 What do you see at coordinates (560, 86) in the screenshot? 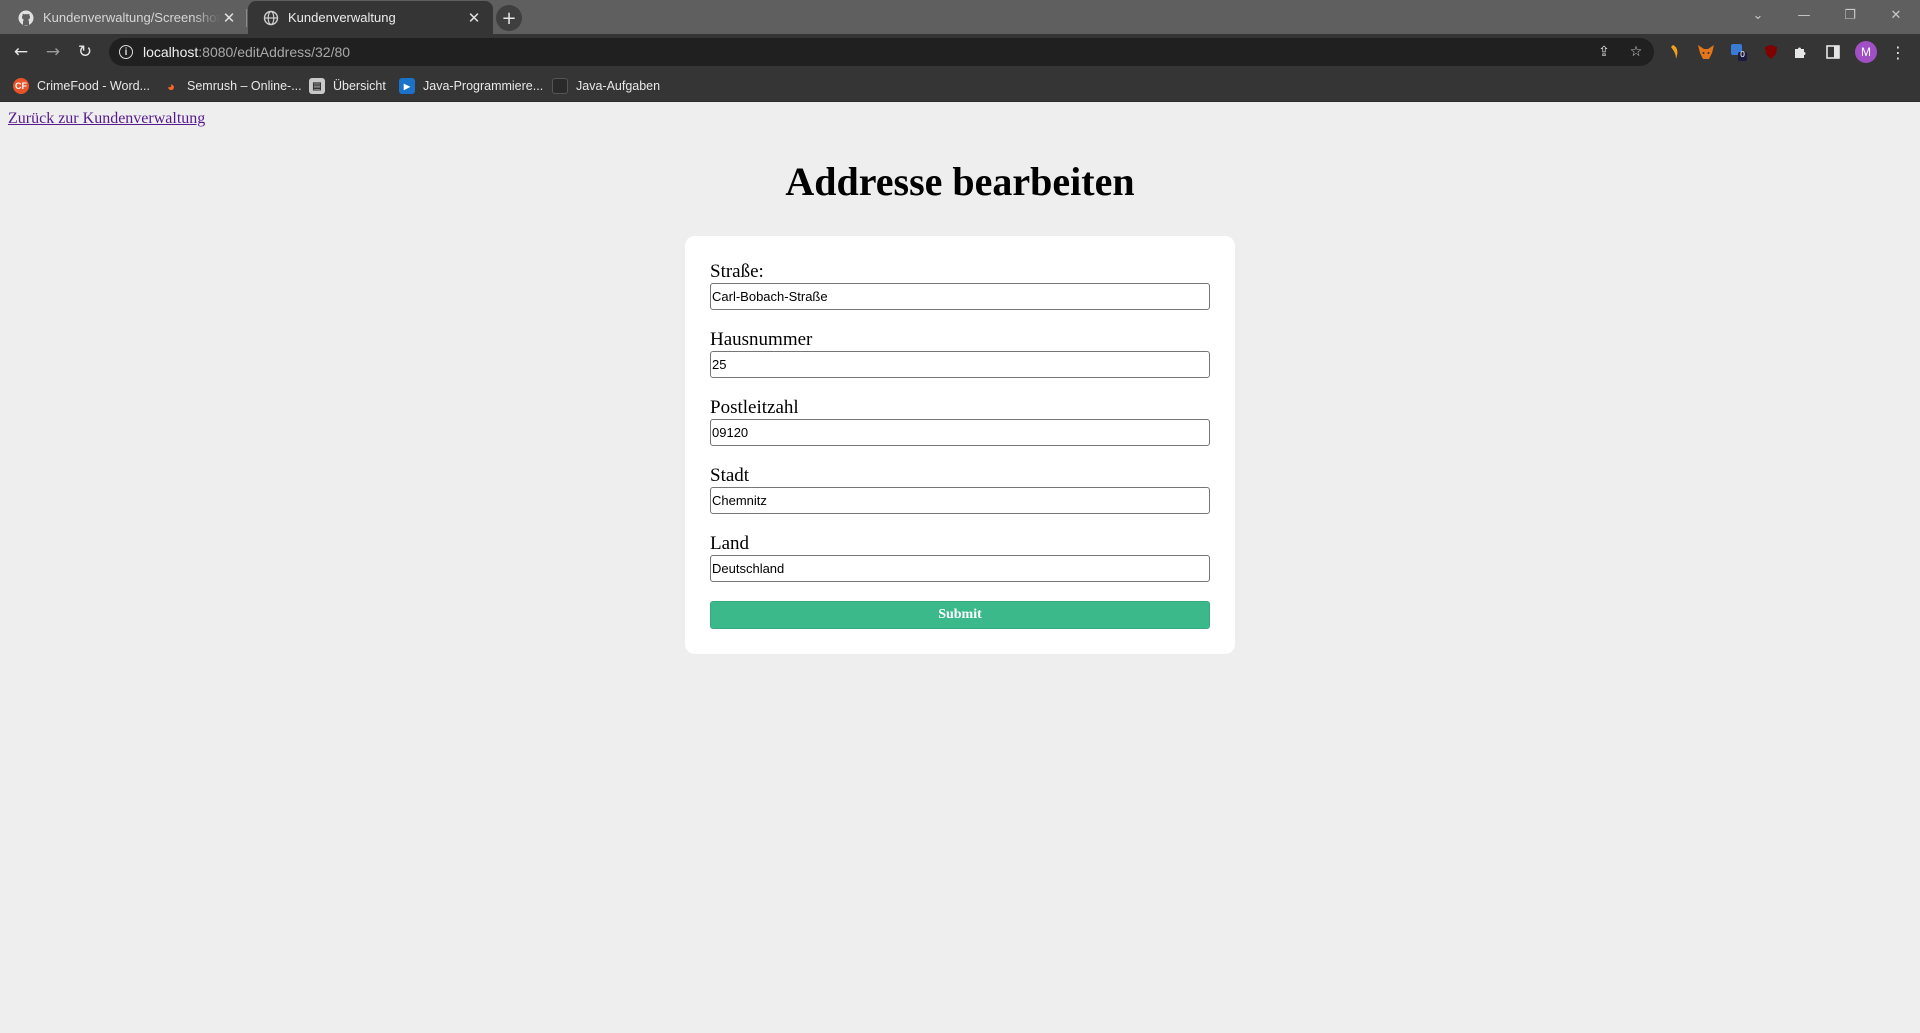
I see `java-tasks-icon` at bounding box center [560, 86].